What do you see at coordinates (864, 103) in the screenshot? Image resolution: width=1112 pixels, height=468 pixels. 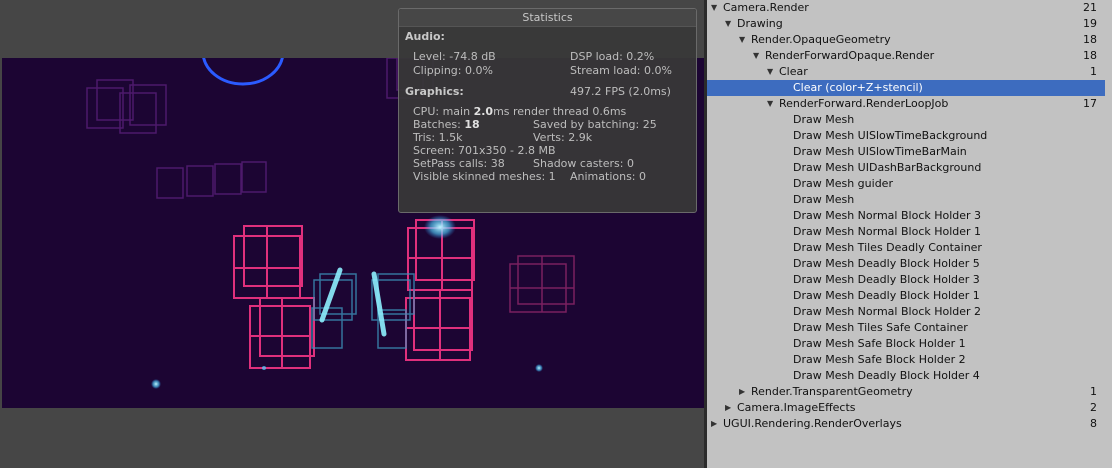 I see `tree-node-label: RenderForward.RenderLoopJob` at bounding box center [864, 103].